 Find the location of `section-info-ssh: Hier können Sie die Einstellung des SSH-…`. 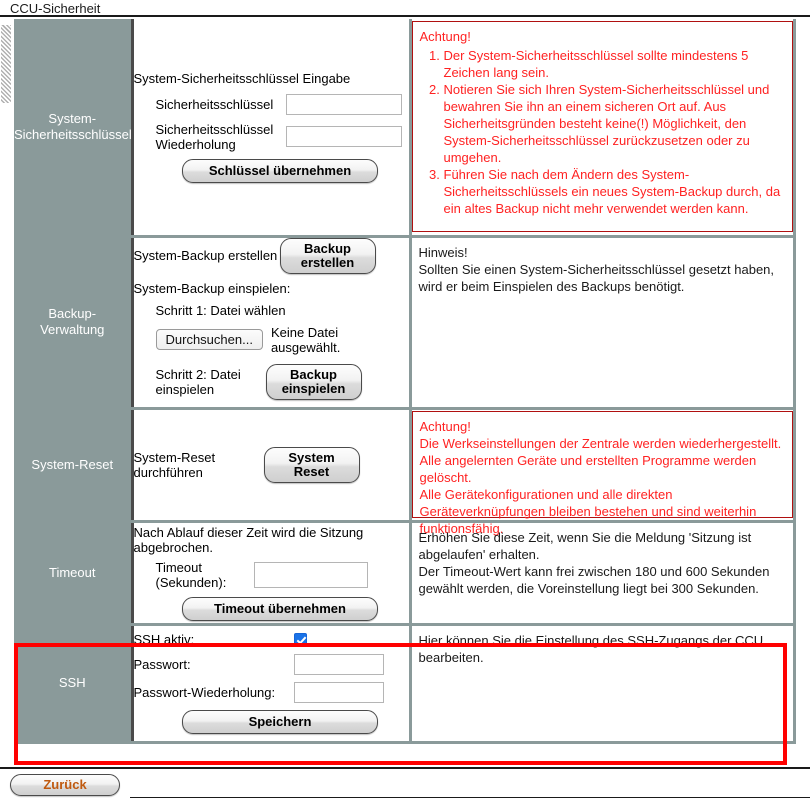

section-info-ssh: Hier können Sie die Einstellung des SSH-… is located at coordinates (603, 684).